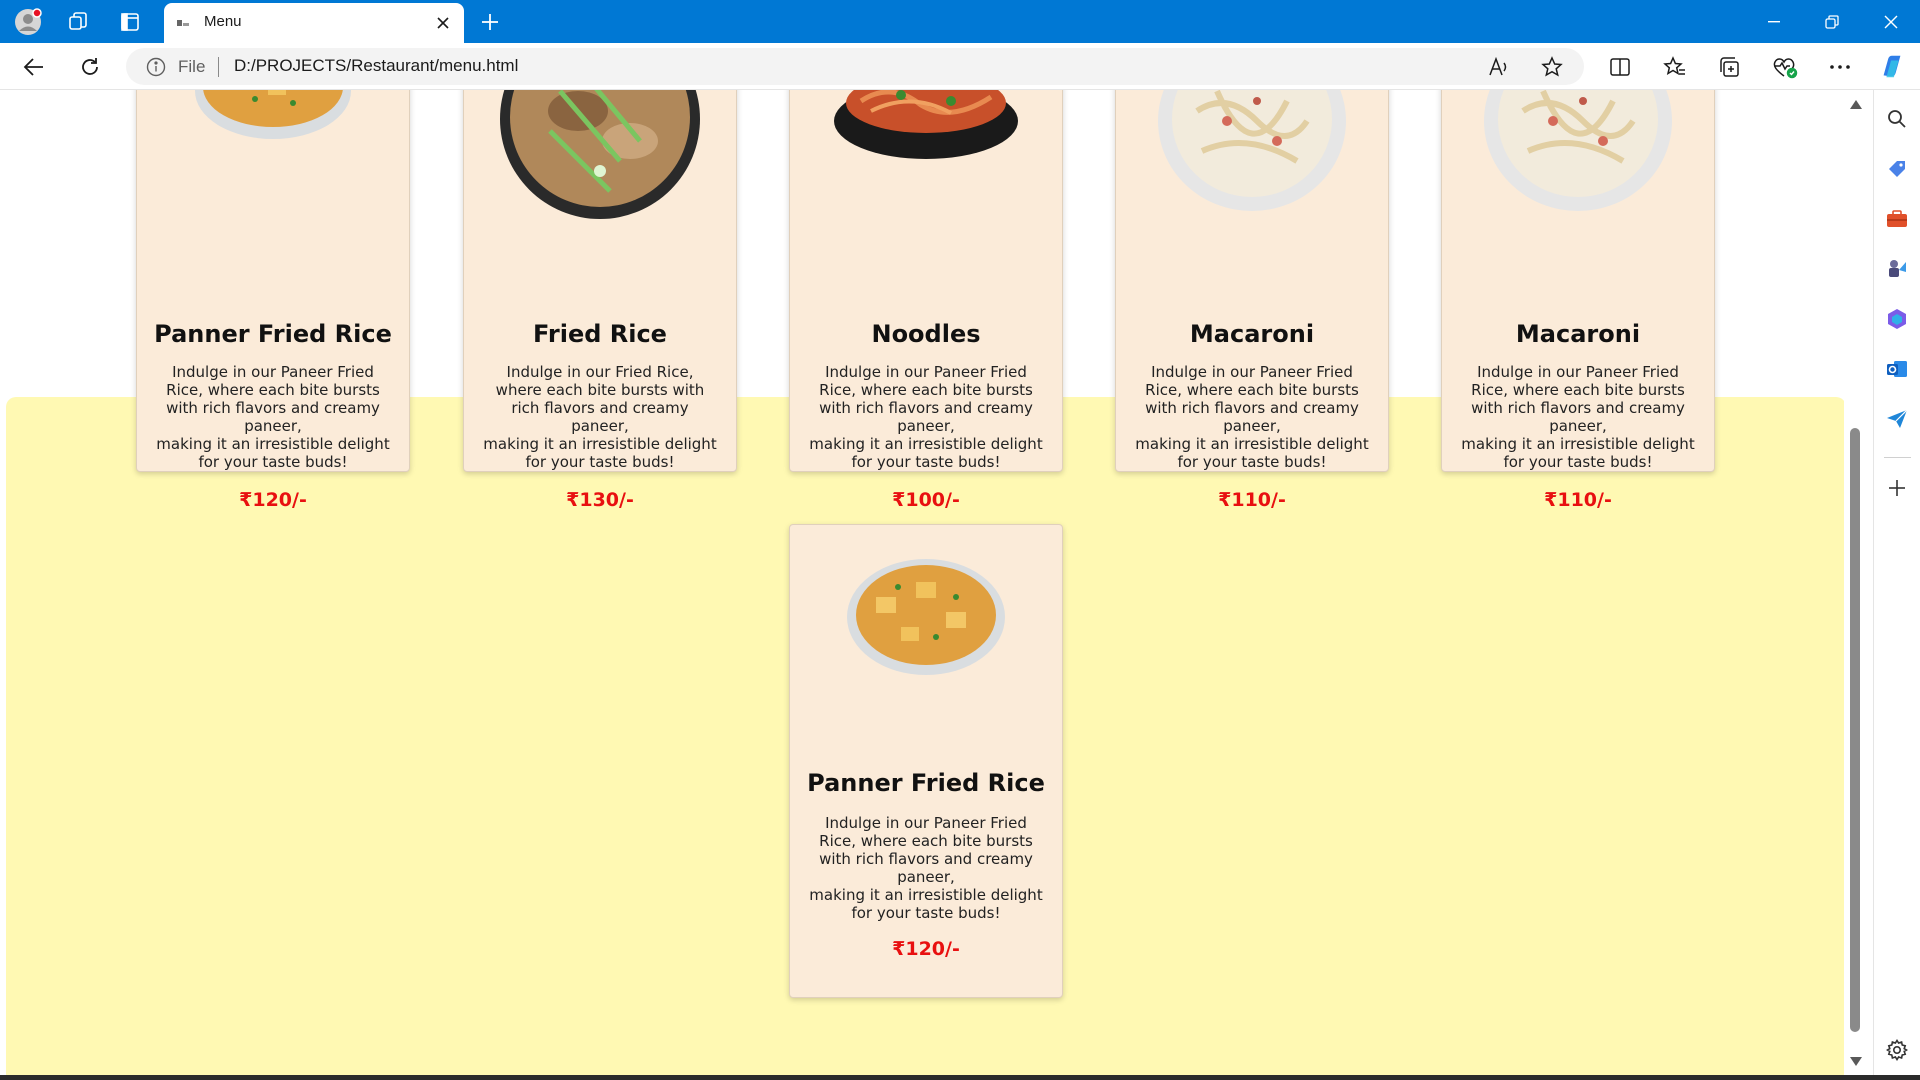  I want to click on shopping-tag-icon, so click(1897, 169).